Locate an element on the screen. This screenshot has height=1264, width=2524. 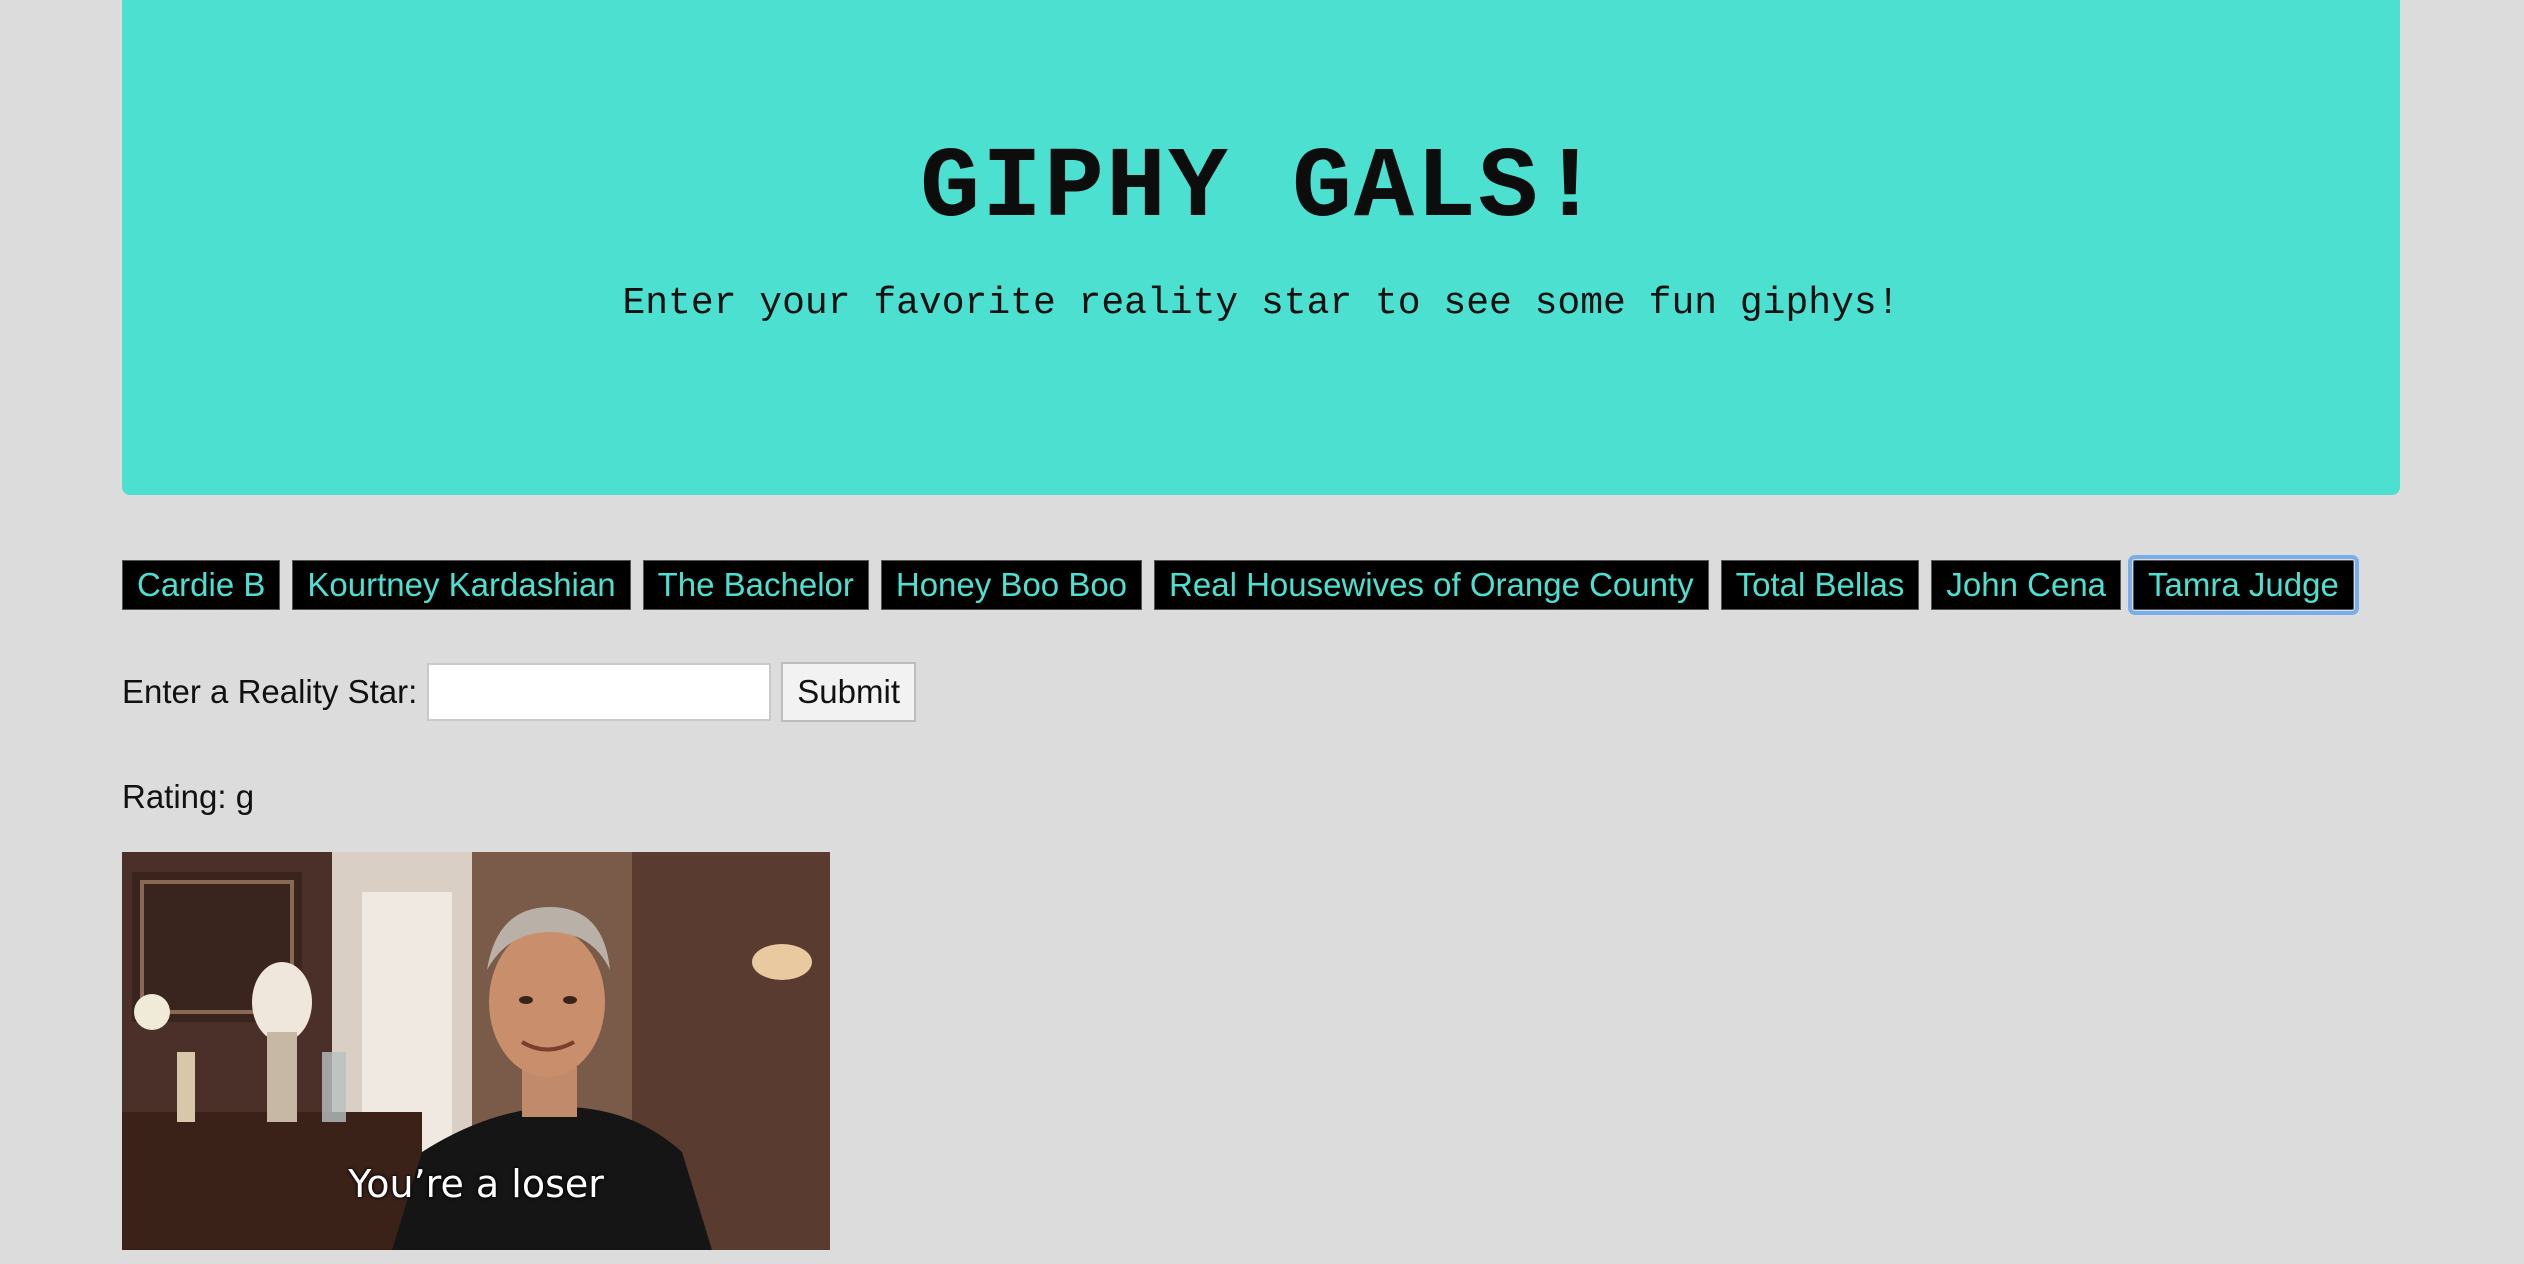
gif-rating: Rating: g is located at coordinates (188, 796).